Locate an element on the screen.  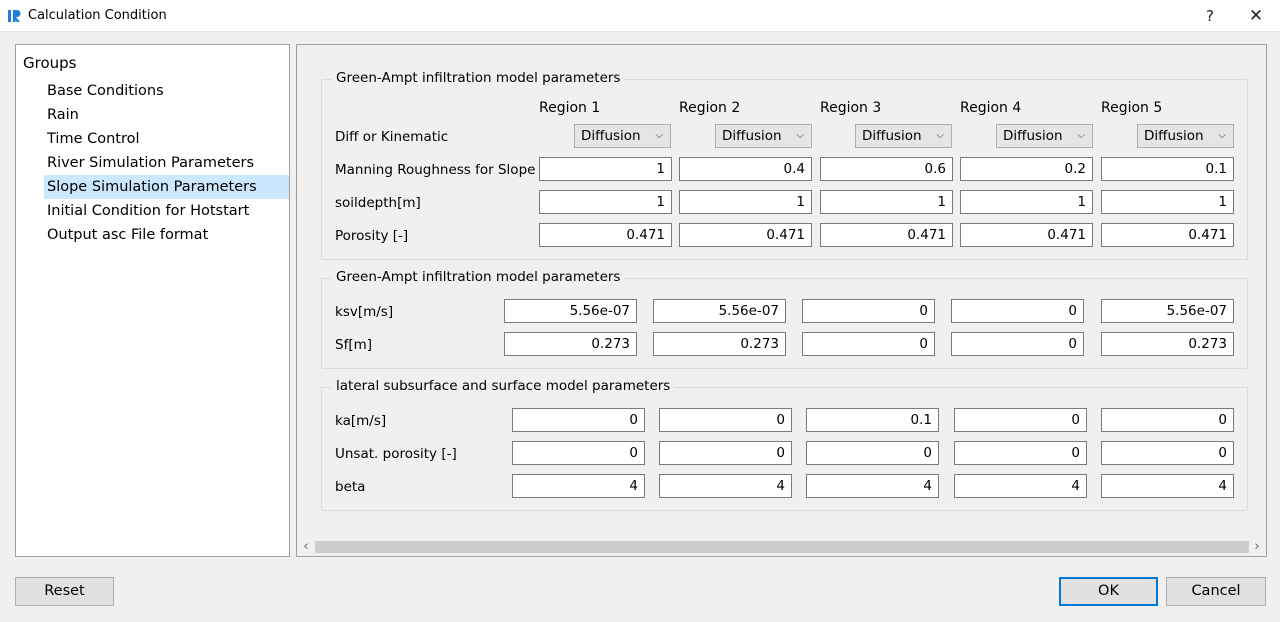
row-label: ka[m/s] is located at coordinates (361, 421).